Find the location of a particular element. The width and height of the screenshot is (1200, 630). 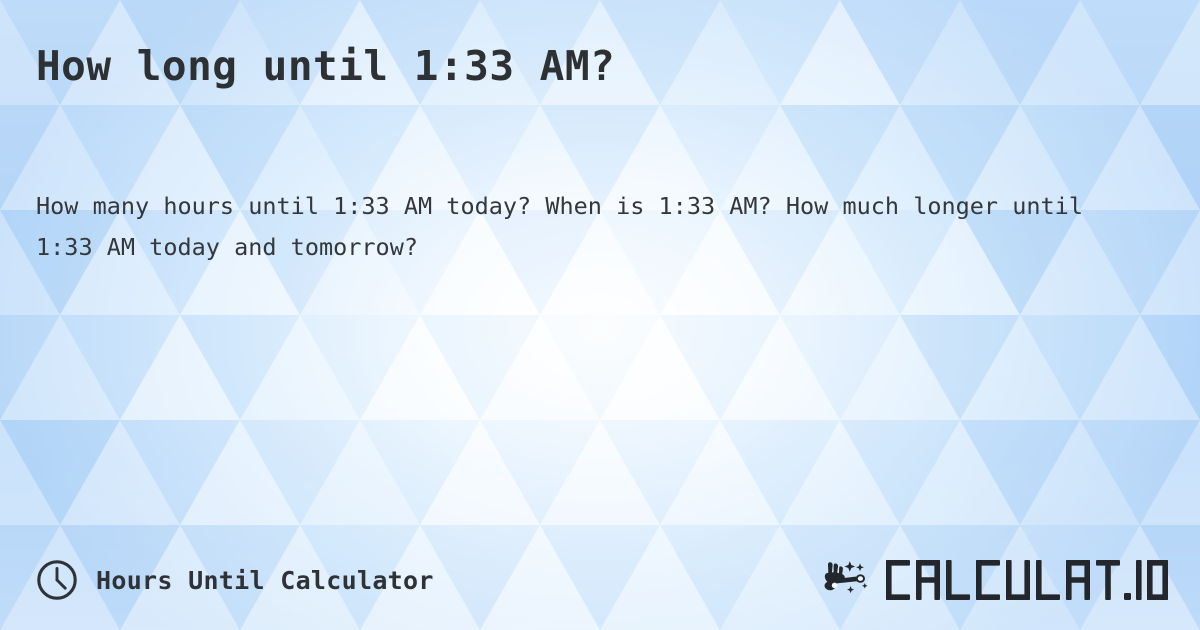

calculatio-wordmark is located at coordinates (1027, 580).